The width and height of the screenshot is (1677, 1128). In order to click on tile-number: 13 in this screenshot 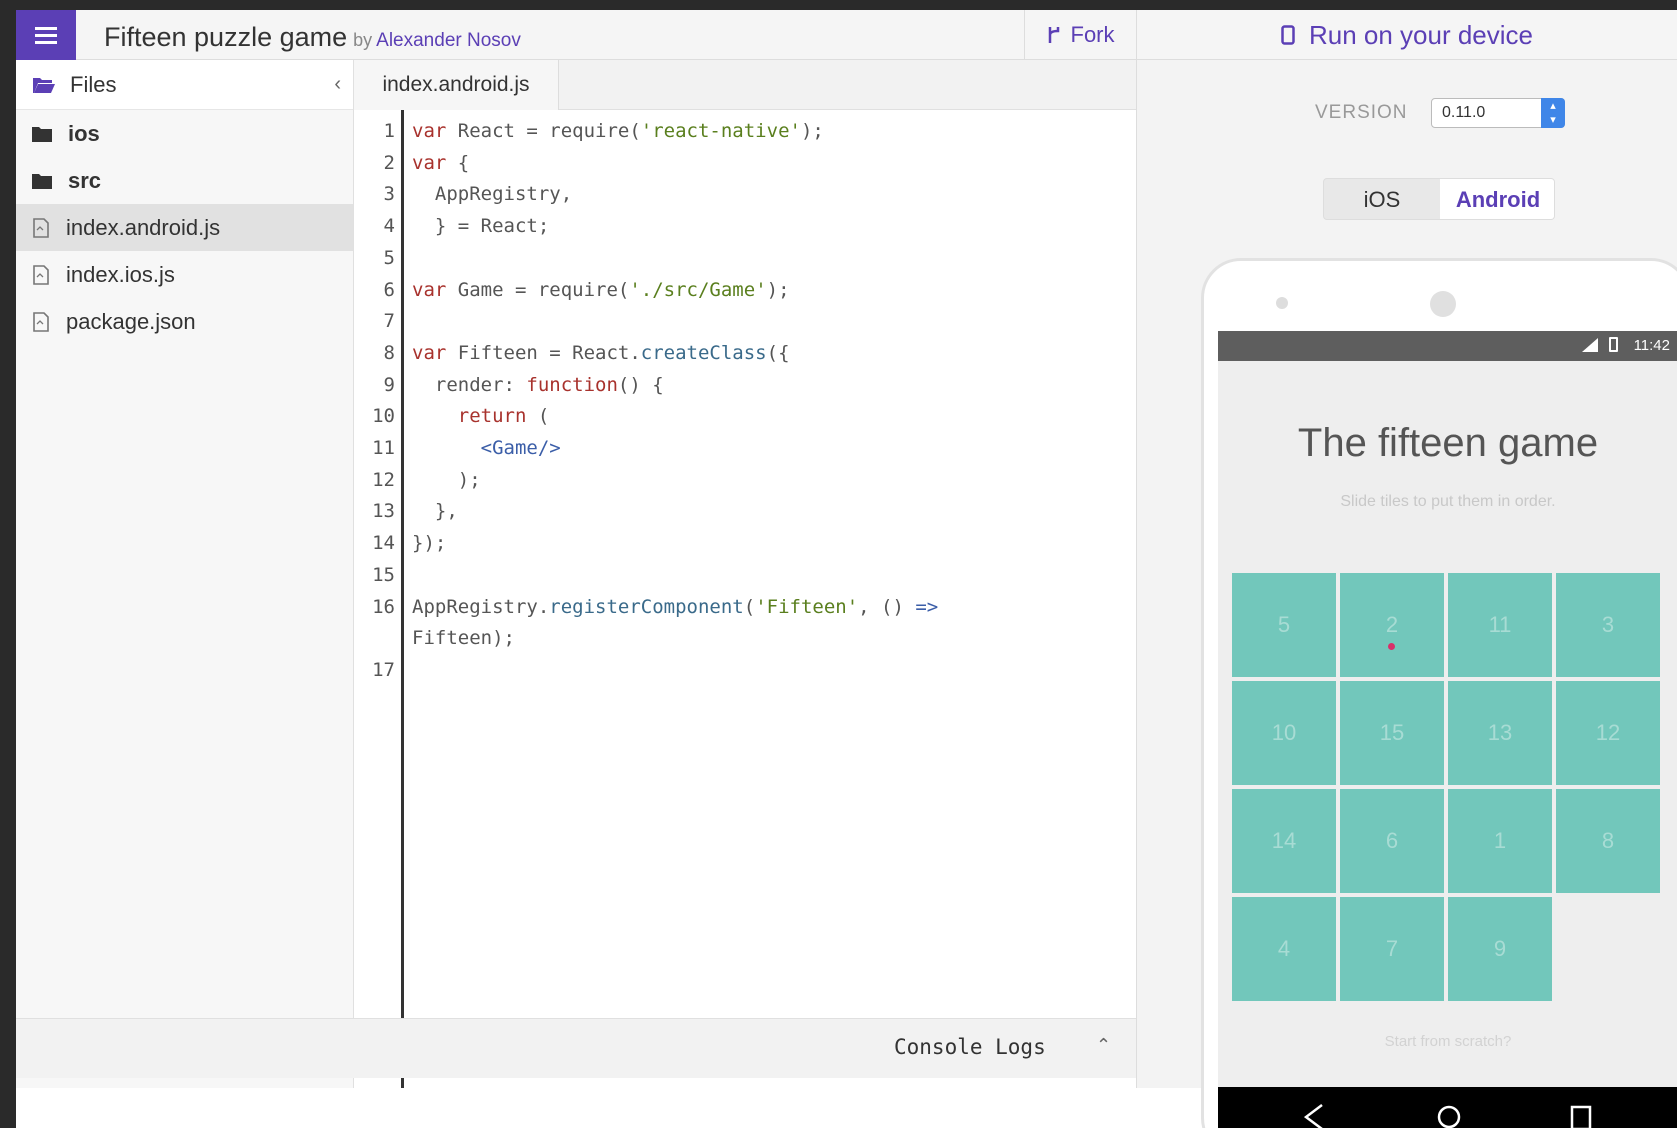, I will do `click(1500, 732)`.